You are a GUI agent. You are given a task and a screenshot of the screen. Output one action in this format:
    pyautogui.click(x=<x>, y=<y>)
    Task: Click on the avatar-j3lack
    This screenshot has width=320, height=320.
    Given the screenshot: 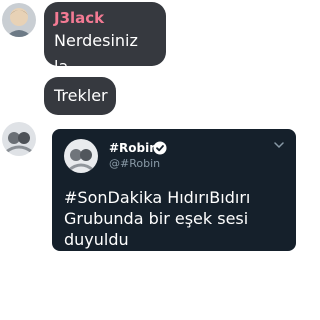 What is the action you would take?
    pyautogui.click(x=19, y=20)
    